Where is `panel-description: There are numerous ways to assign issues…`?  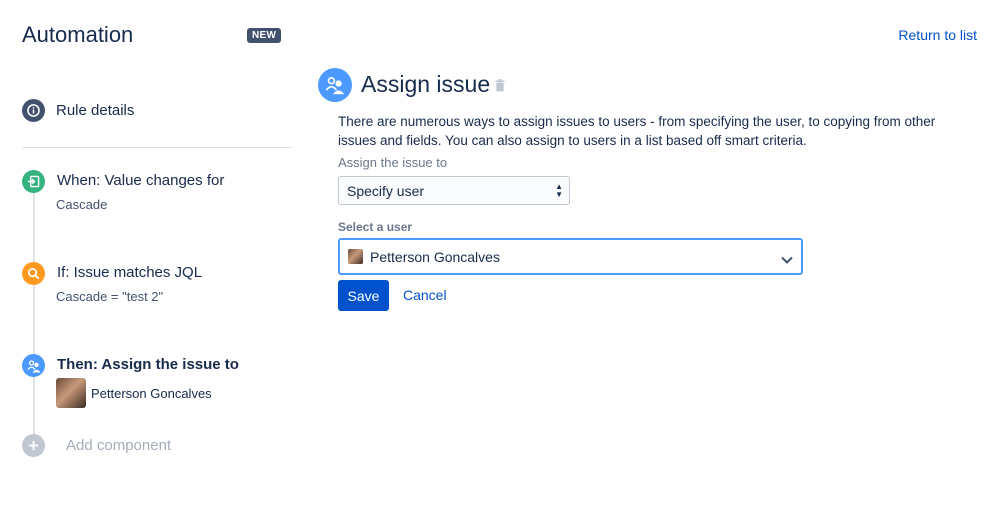
panel-description: There are numerous ways to assign issues… is located at coordinates (637, 131).